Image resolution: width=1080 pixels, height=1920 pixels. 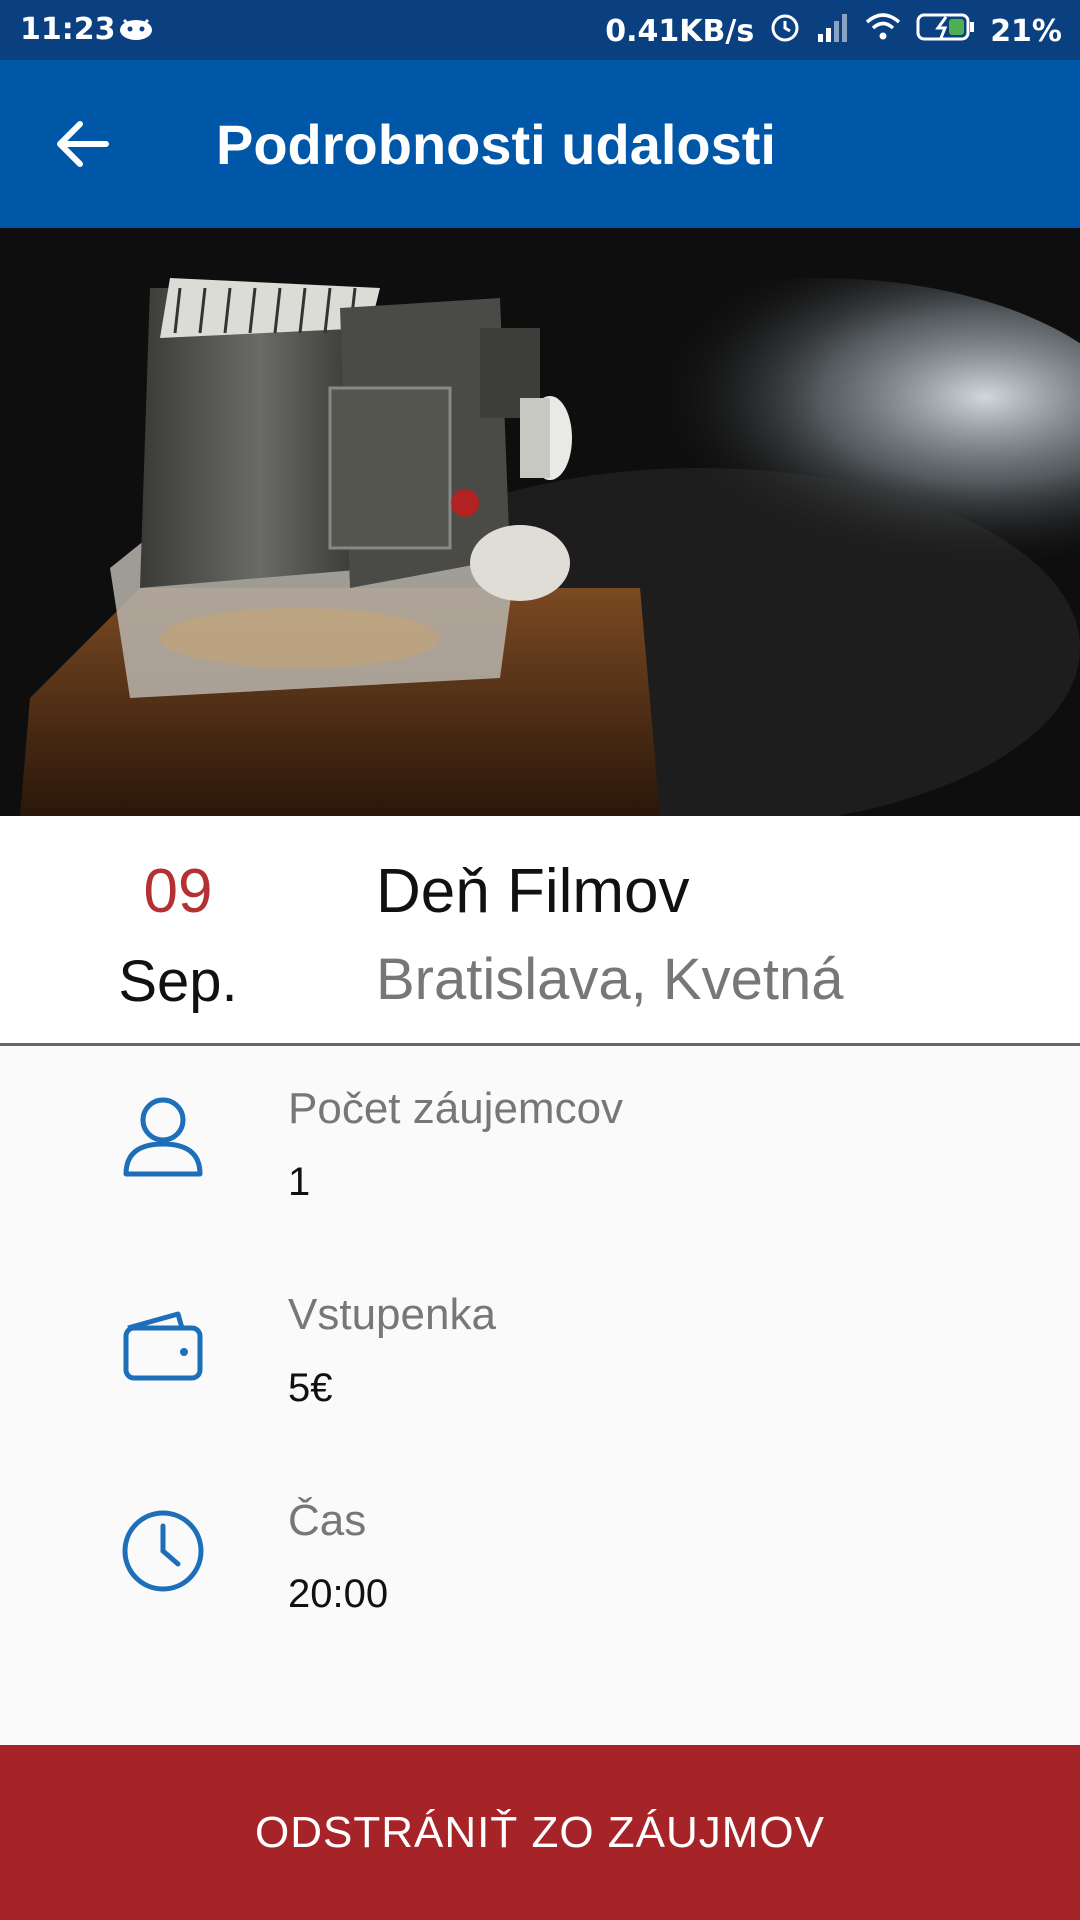 What do you see at coordinates (163, 1345) in the screenshot?
I see `wallet-icon` at bounding box center [163, 1345].